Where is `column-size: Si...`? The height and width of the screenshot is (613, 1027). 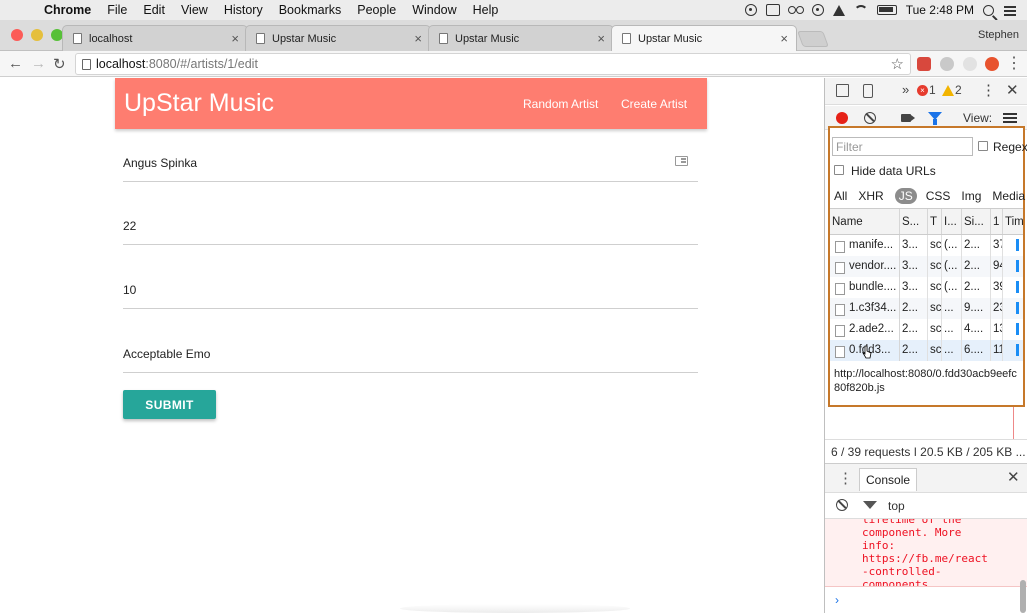
column-size: Si... is located at coordinates (976, 221).